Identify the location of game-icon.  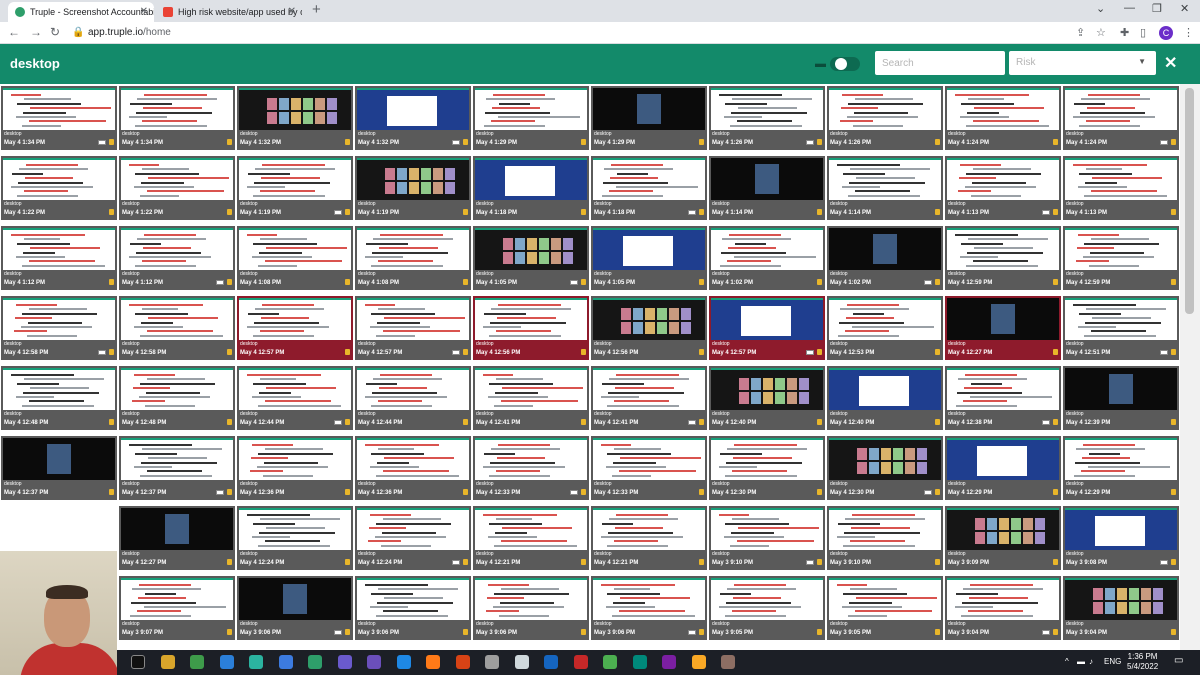
(728, 662).